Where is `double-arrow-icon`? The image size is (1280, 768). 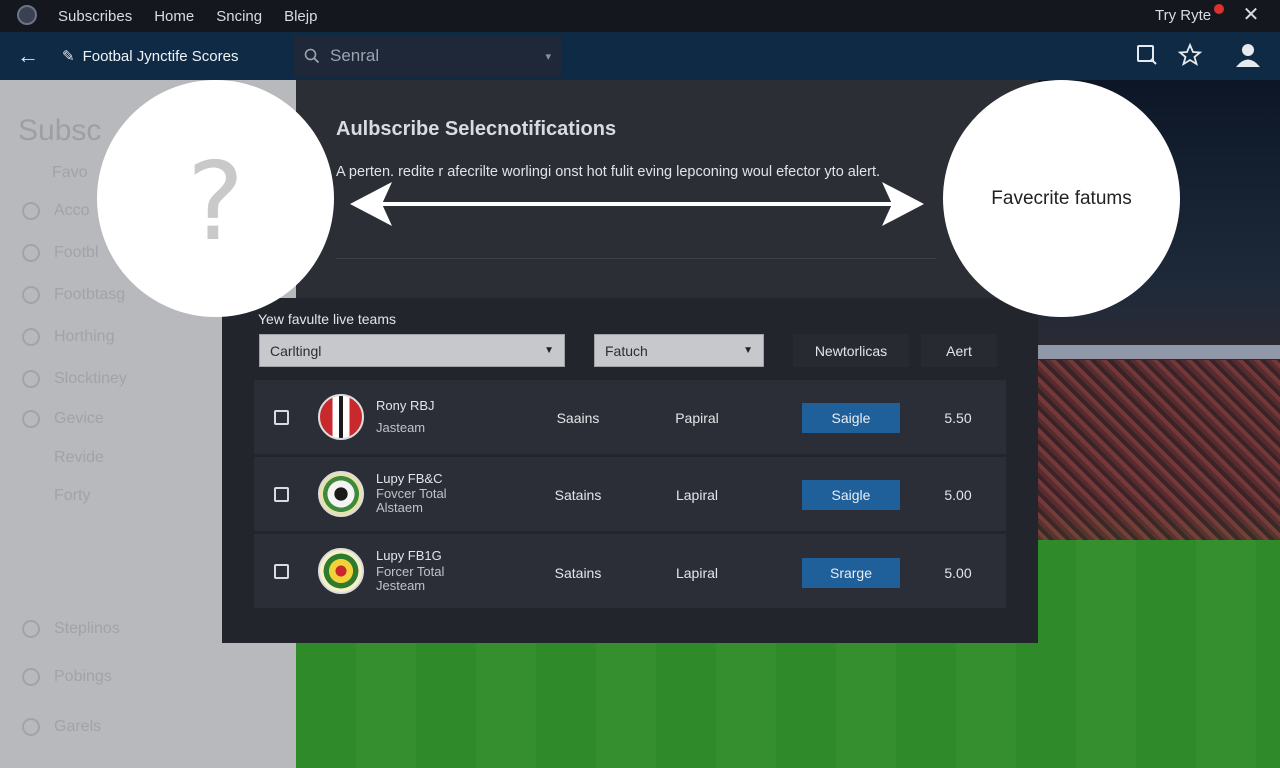 double-arrow-icon is located at coordinates (637, 204).